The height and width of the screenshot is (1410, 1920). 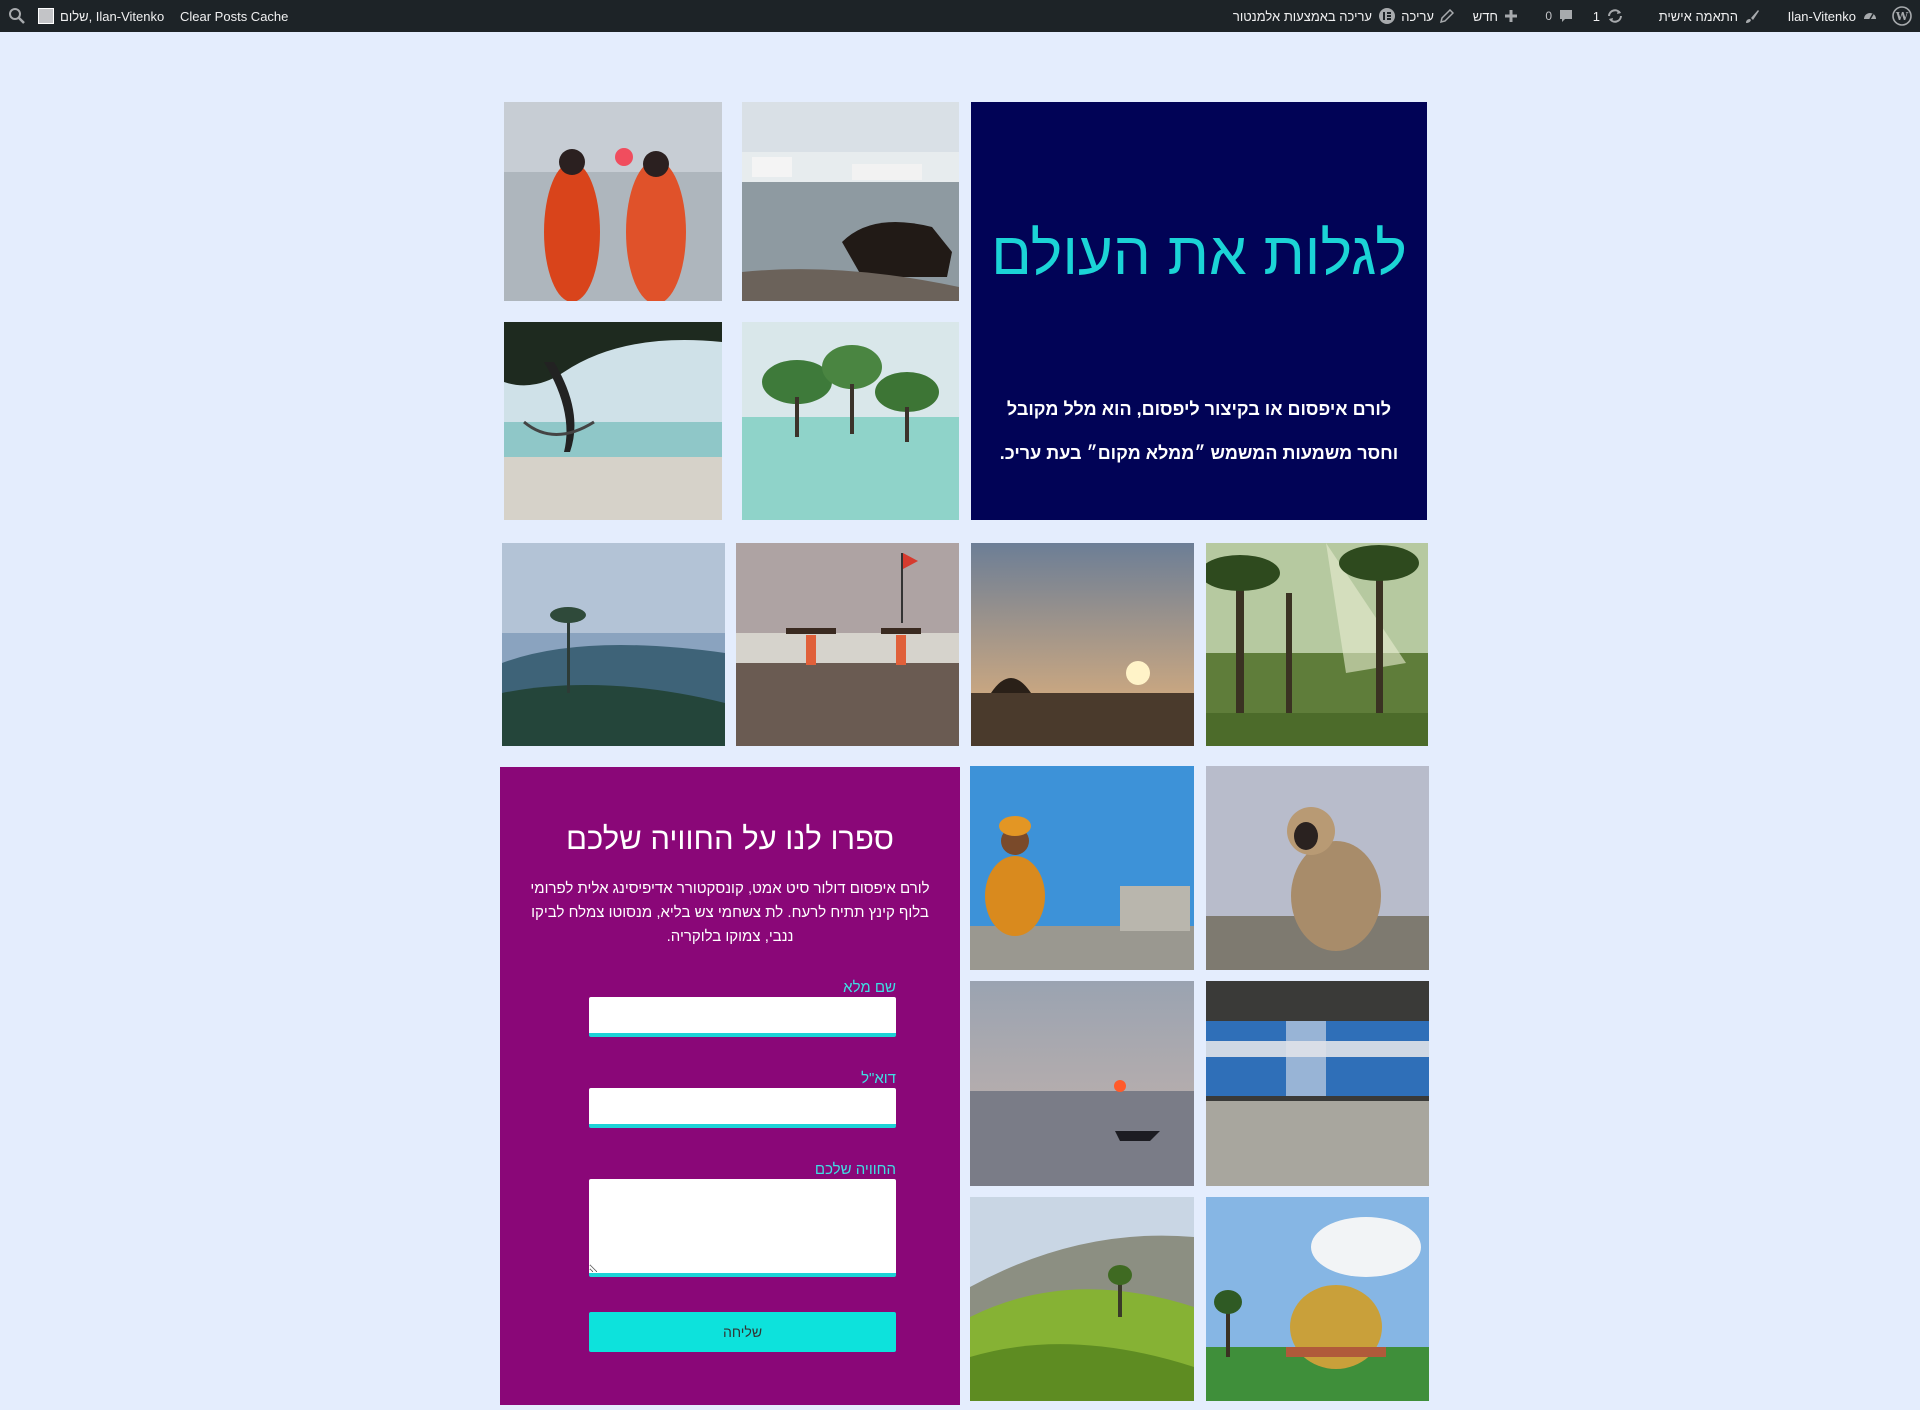 What do you see at coordinates (855, 1169) in the screenshot?
I see `experience-field-label: החוויה שלכם` at bounding box center [855, 1169].